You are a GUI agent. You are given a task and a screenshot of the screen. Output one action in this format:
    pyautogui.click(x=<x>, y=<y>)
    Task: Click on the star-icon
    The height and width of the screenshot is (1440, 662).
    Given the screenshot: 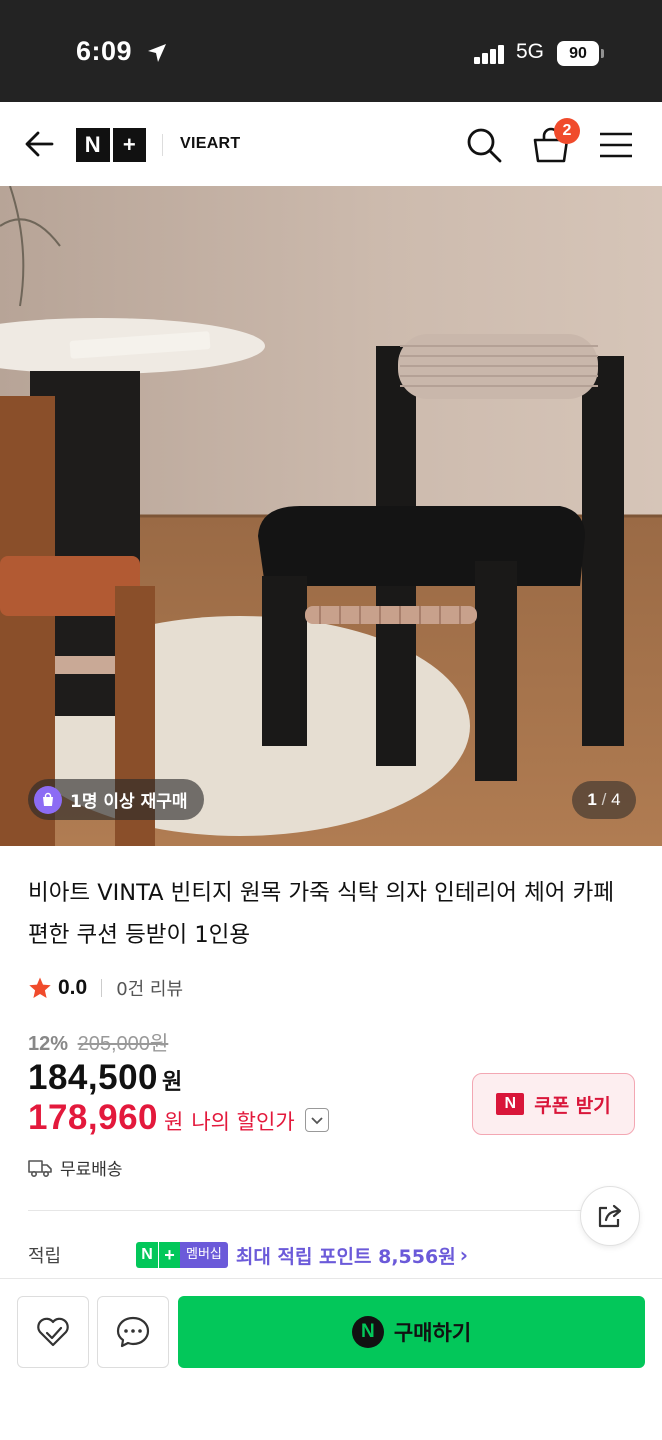 What is the action you would take?
    pyautogui.click(x=40, y=987)
    